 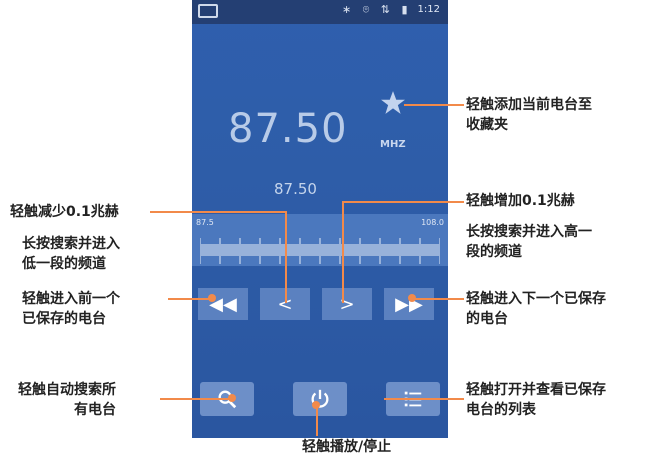 I want to click on dial-max-label: 108.0, so click(x=432, y=222).